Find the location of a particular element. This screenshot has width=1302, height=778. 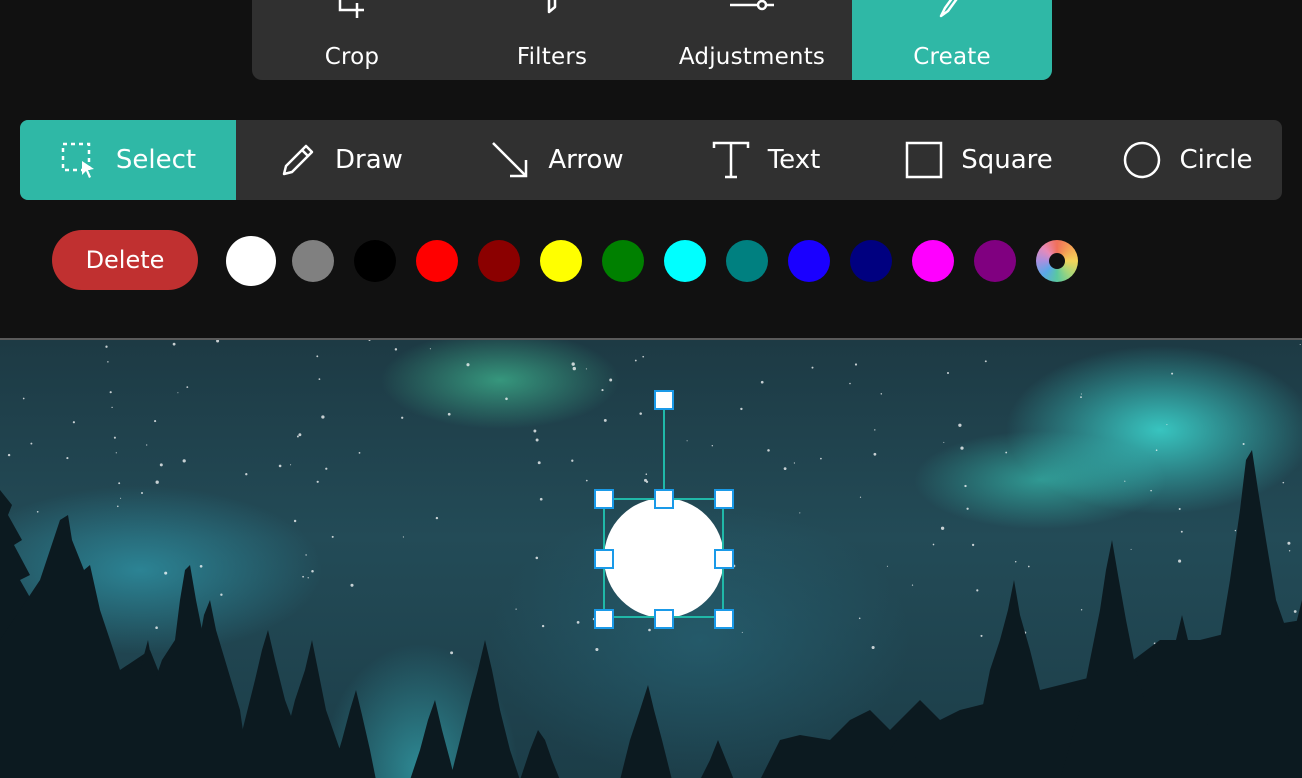

color-swatch-black is located at coordinates (375, 261).